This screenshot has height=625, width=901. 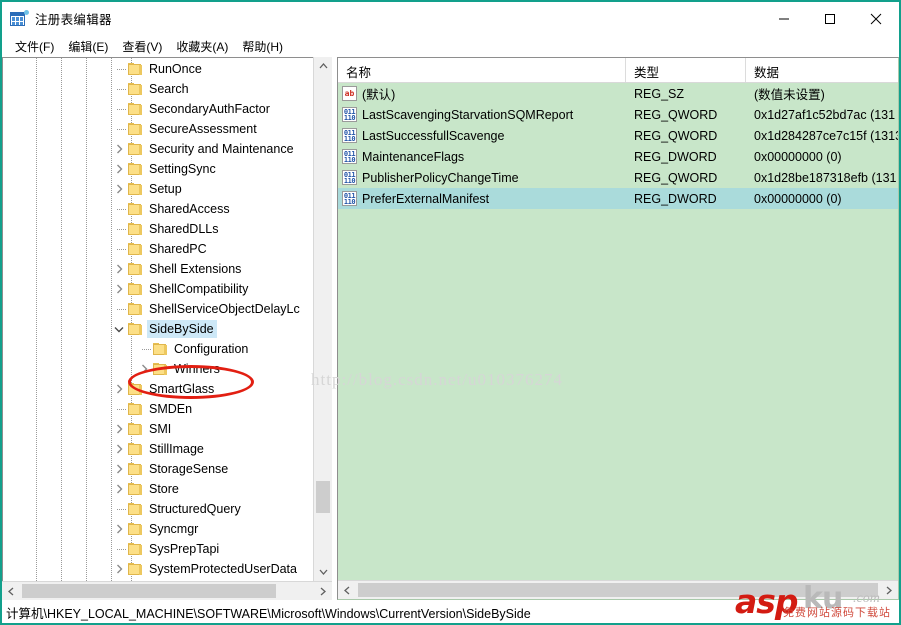 I want to click on column-header-data: 数据, so click(x=822, y=70).